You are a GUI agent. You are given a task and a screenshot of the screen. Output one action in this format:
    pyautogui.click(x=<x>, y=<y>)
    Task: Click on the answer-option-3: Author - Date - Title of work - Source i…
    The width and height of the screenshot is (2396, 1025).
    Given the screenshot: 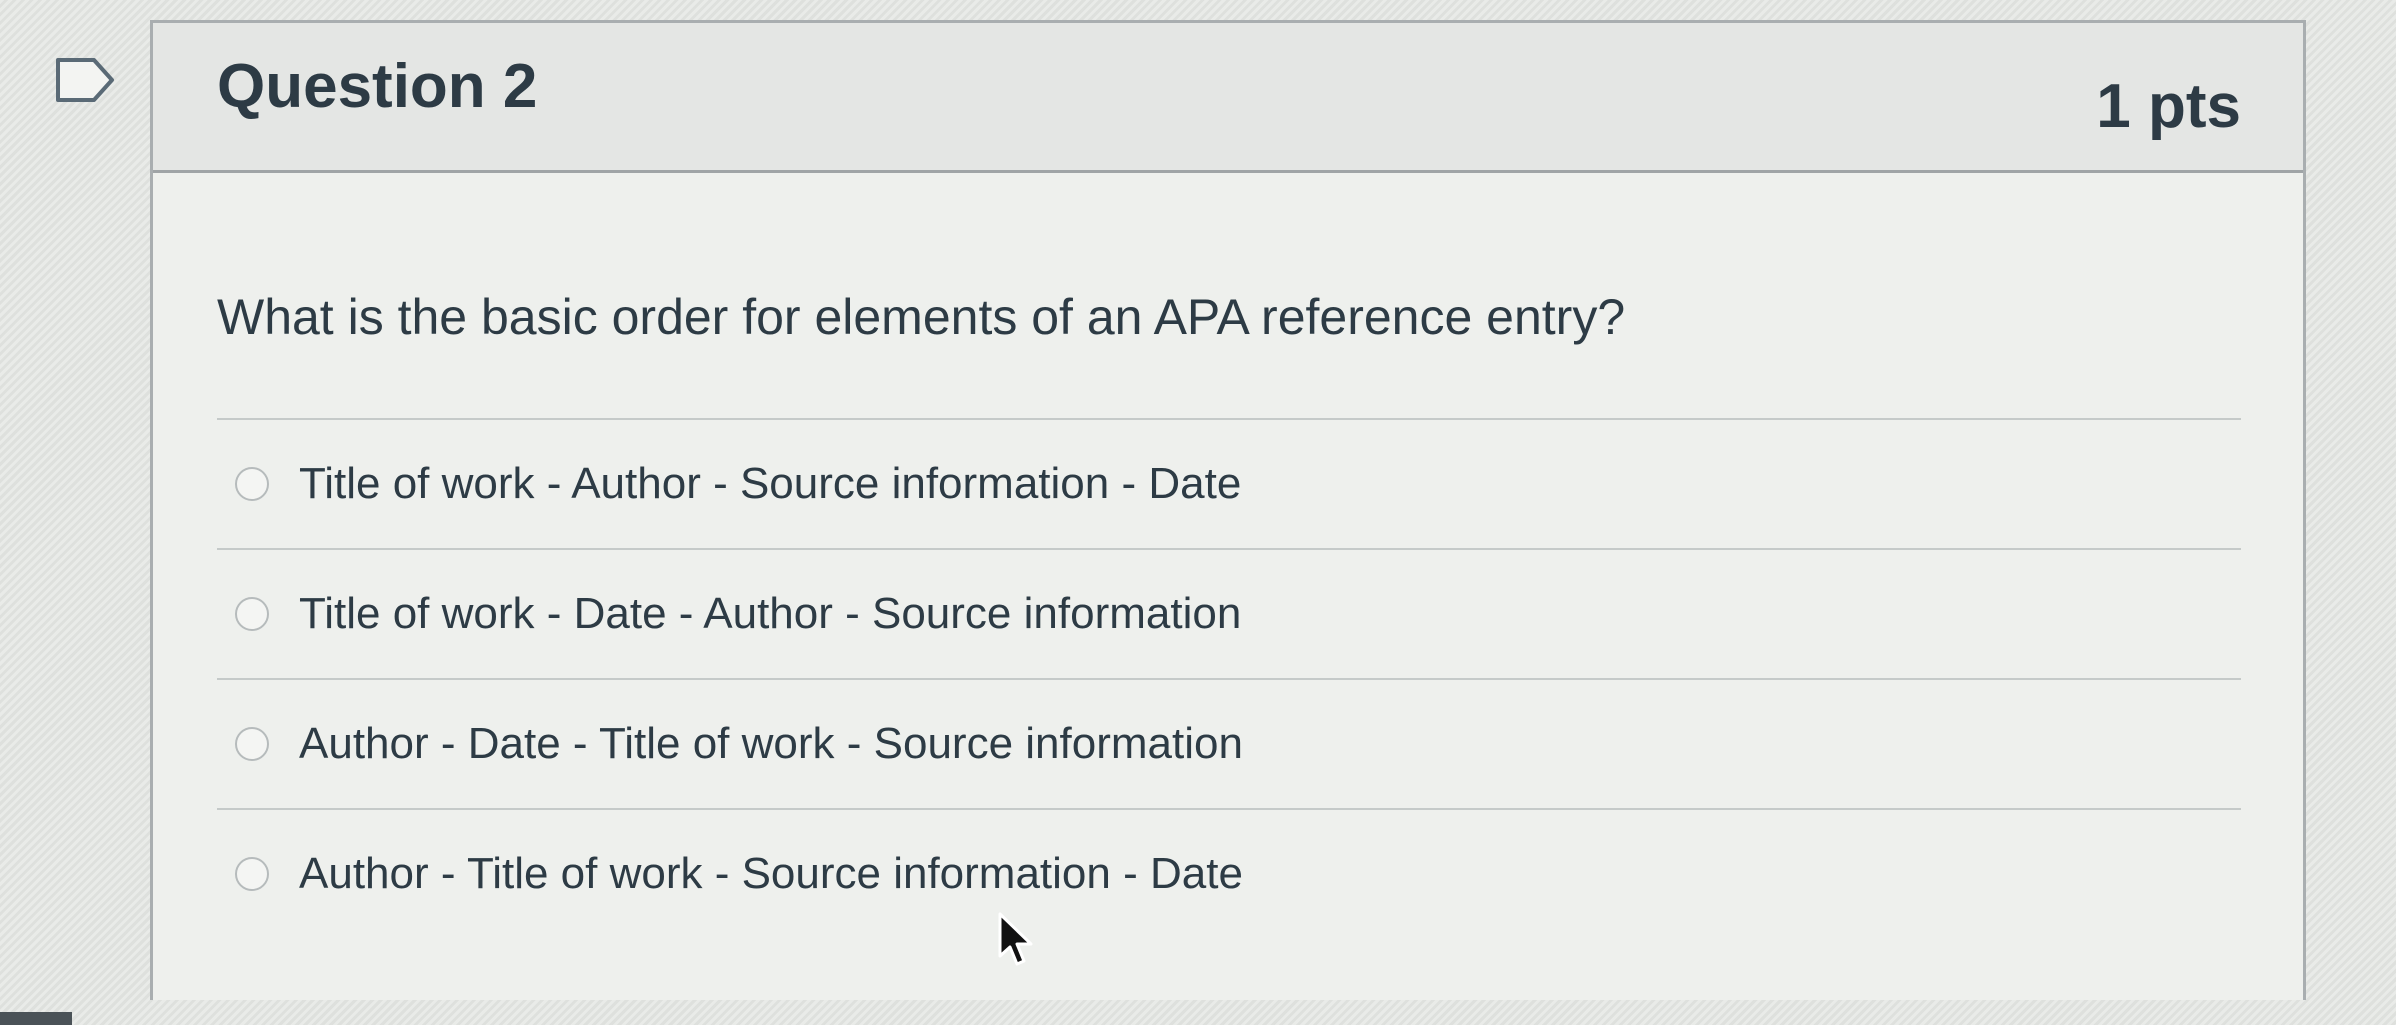 What is the action you would take?
    pyautogui.click(x=1229, y=744)
    